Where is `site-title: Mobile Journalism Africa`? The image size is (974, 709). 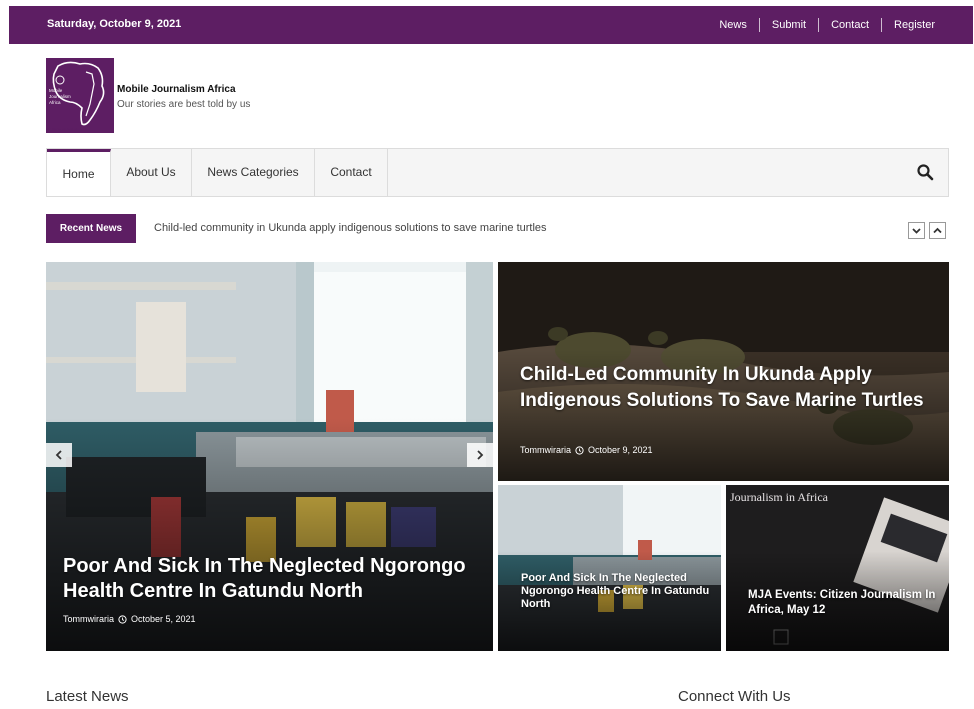 site-title: Mobile Journalism Africa is located at coordinates (176, 89).